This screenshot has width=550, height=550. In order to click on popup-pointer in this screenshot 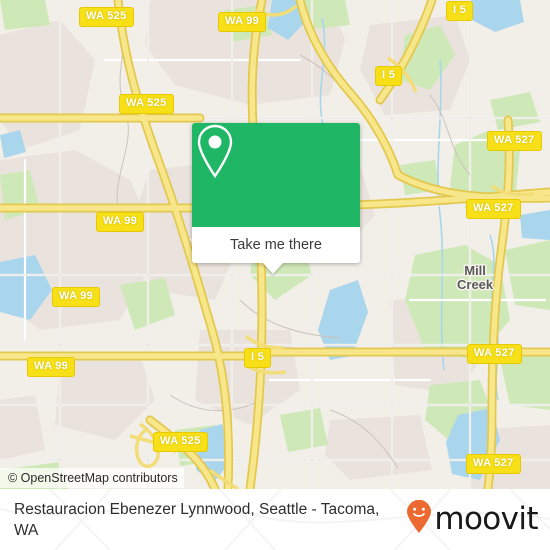, I will do `click(273, 268)`.